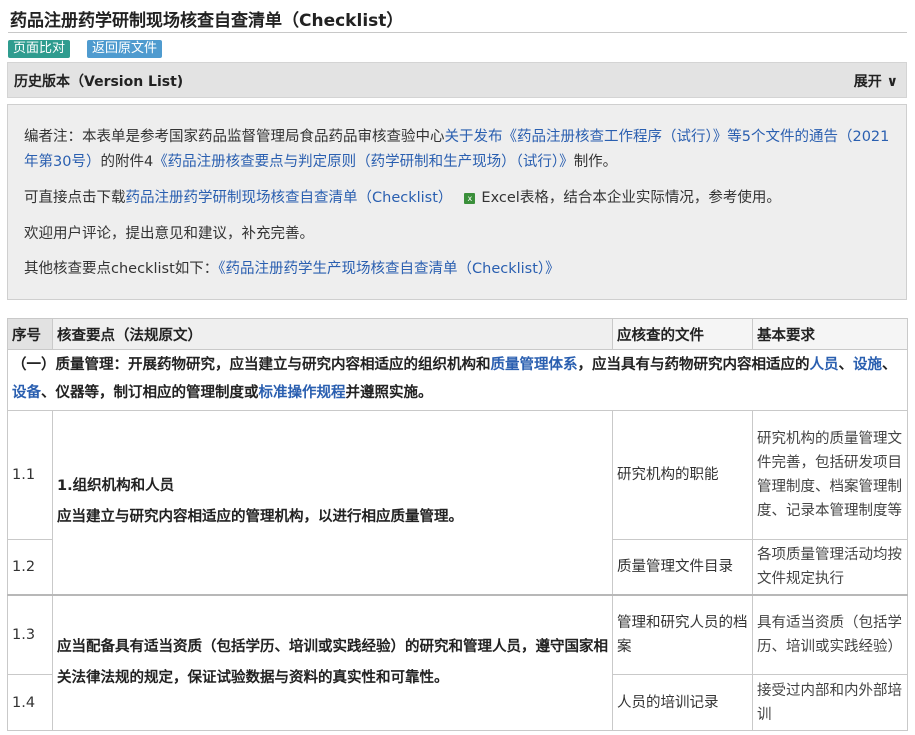 This screenshot has height=735, width=915. Describe the element at coordinates (251, 365) in the screenshot. I see `section-text: （一）质量管理：开展药物研究，应当建立与研究内容相适应的组织机构和` at that location.